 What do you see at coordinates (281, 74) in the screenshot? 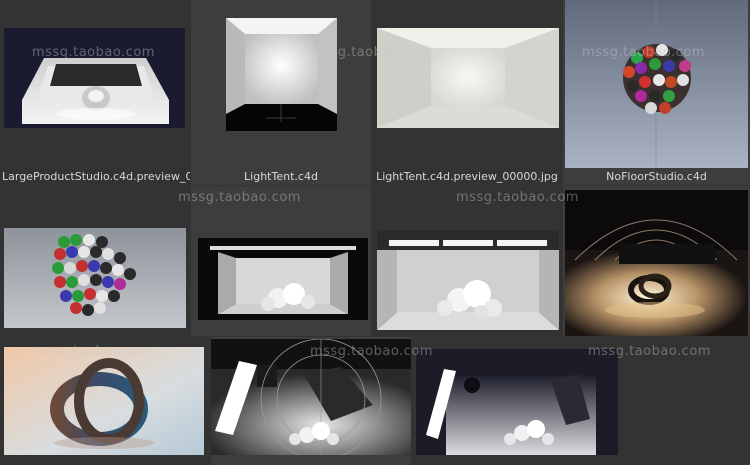
I see `thumbnail-light-tent` at bounding box center [281, 74].